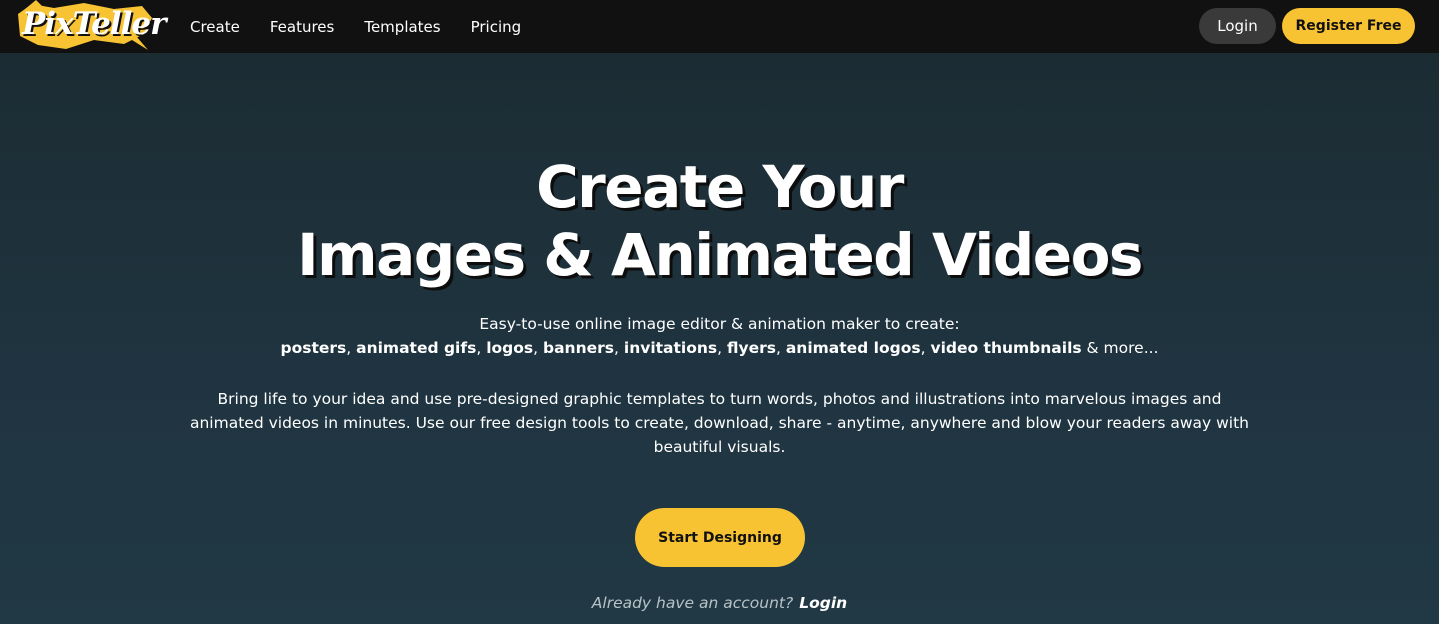 This screenshot has width=1439, height=624. I want to click on use-case-item: animated logos, so click(853, 348).